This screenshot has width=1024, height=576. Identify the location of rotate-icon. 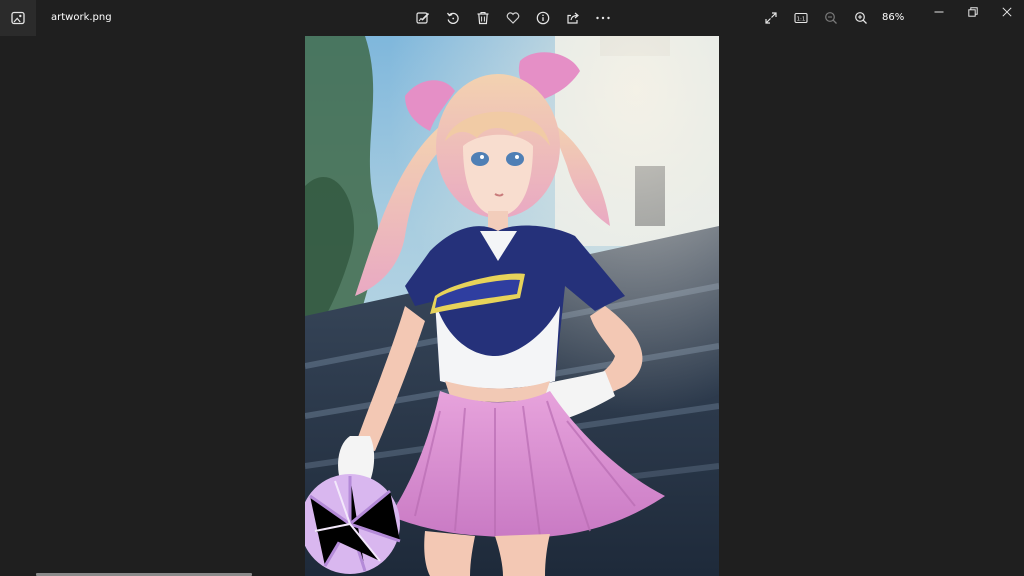
(452, 18).